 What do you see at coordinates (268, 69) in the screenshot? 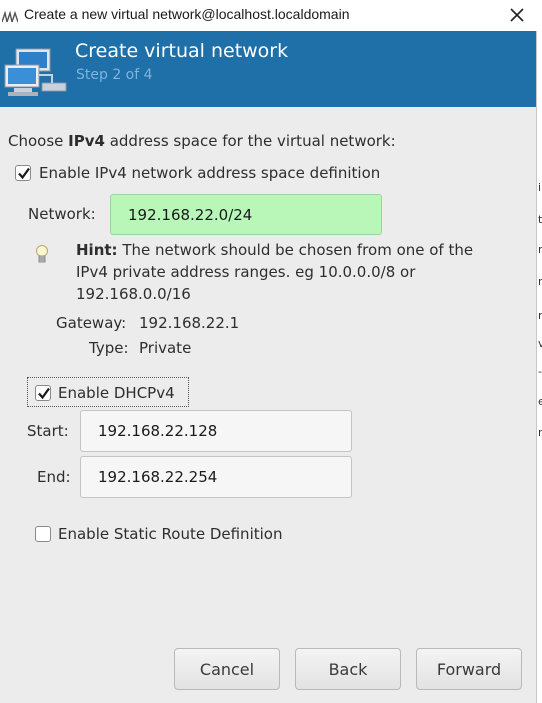
I see `wizard-header: Create virtual network Step 2 of 4` at bounding box center [268, 69].